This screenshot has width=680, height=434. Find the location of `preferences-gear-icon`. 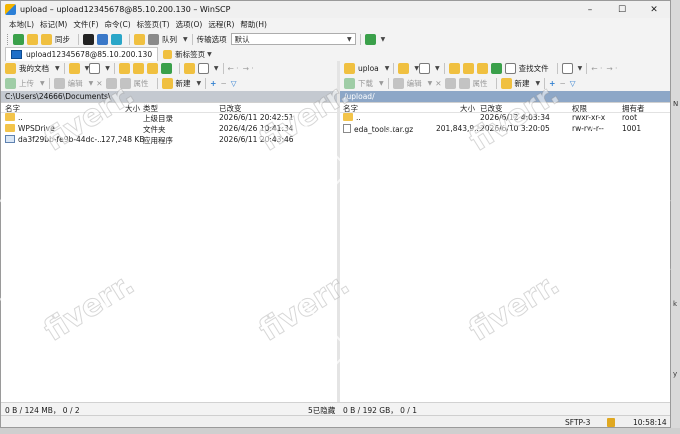

preferences-gear-icon is located at coordinates (139, 39).